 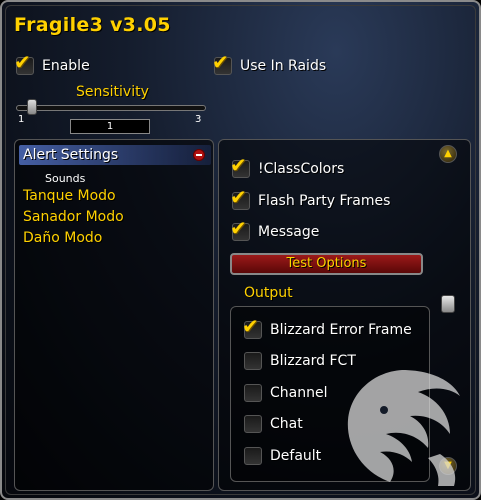 I want to click on output-blizzard-error-frame-checkbox: ✔ Blizzard Error Frame, so click(x=327, y=327).